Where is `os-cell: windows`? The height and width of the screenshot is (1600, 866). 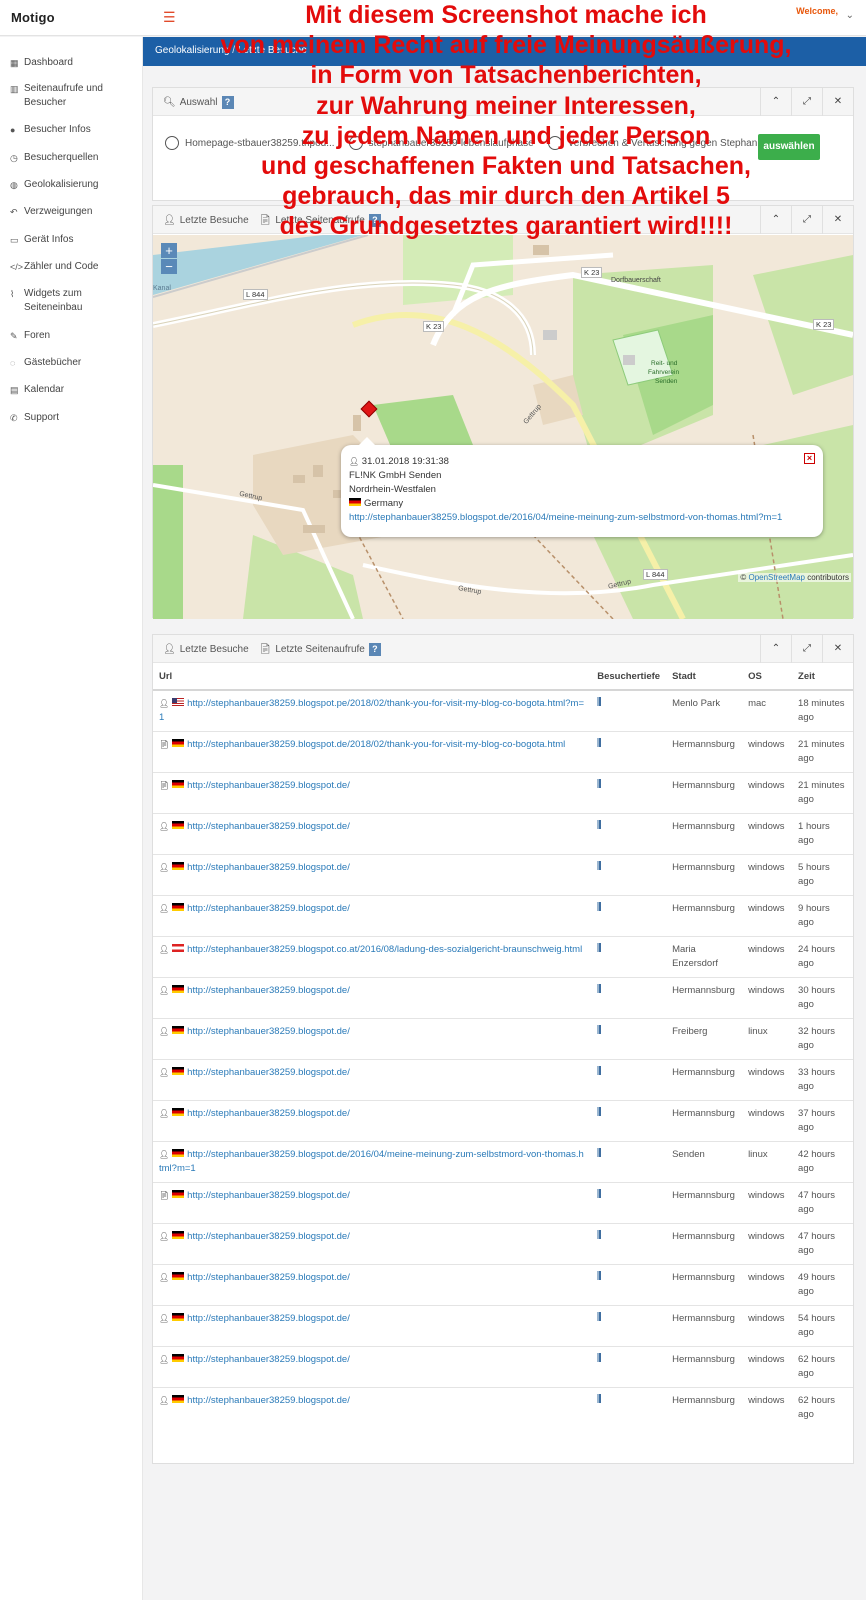 os-cell: windows is located at coordinates (767, 1080).